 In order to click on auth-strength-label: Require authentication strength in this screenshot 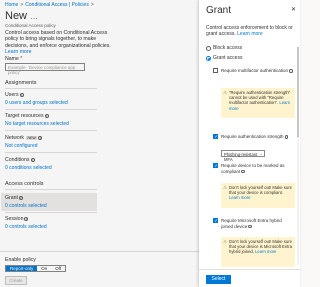, I will do `click(257, 137)`.